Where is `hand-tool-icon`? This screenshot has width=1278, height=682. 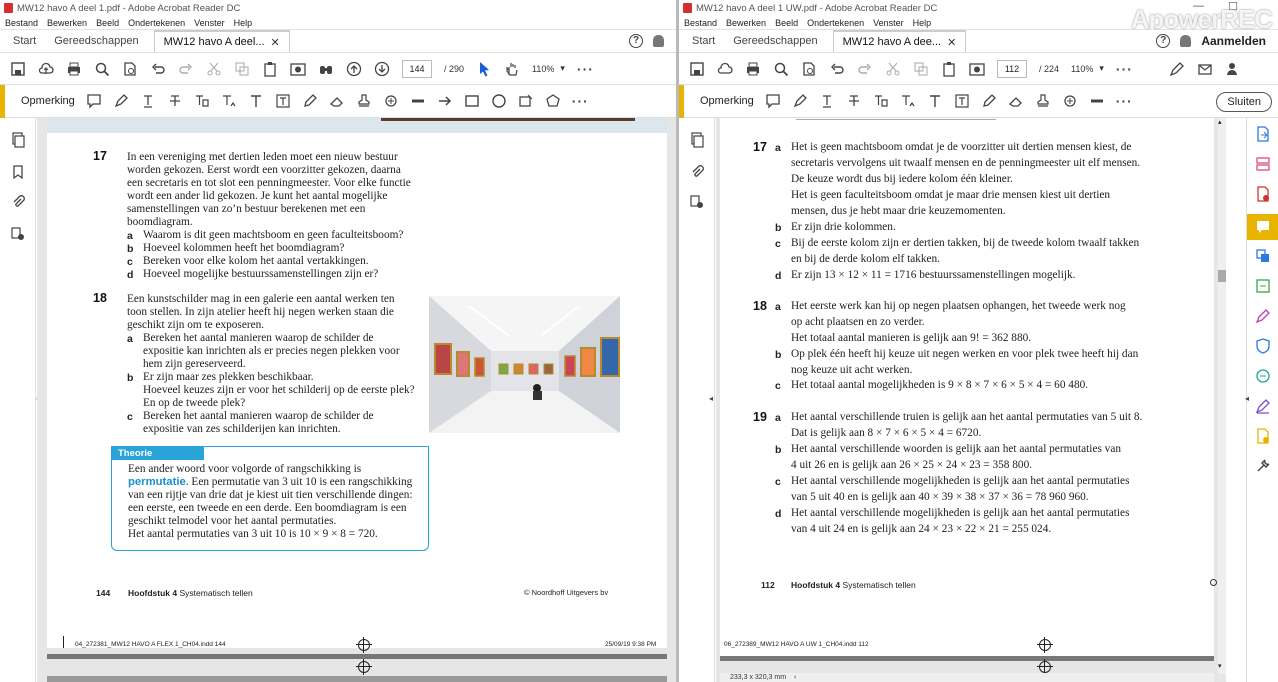
hand-tool-icon is located at coordinates (512, 69).